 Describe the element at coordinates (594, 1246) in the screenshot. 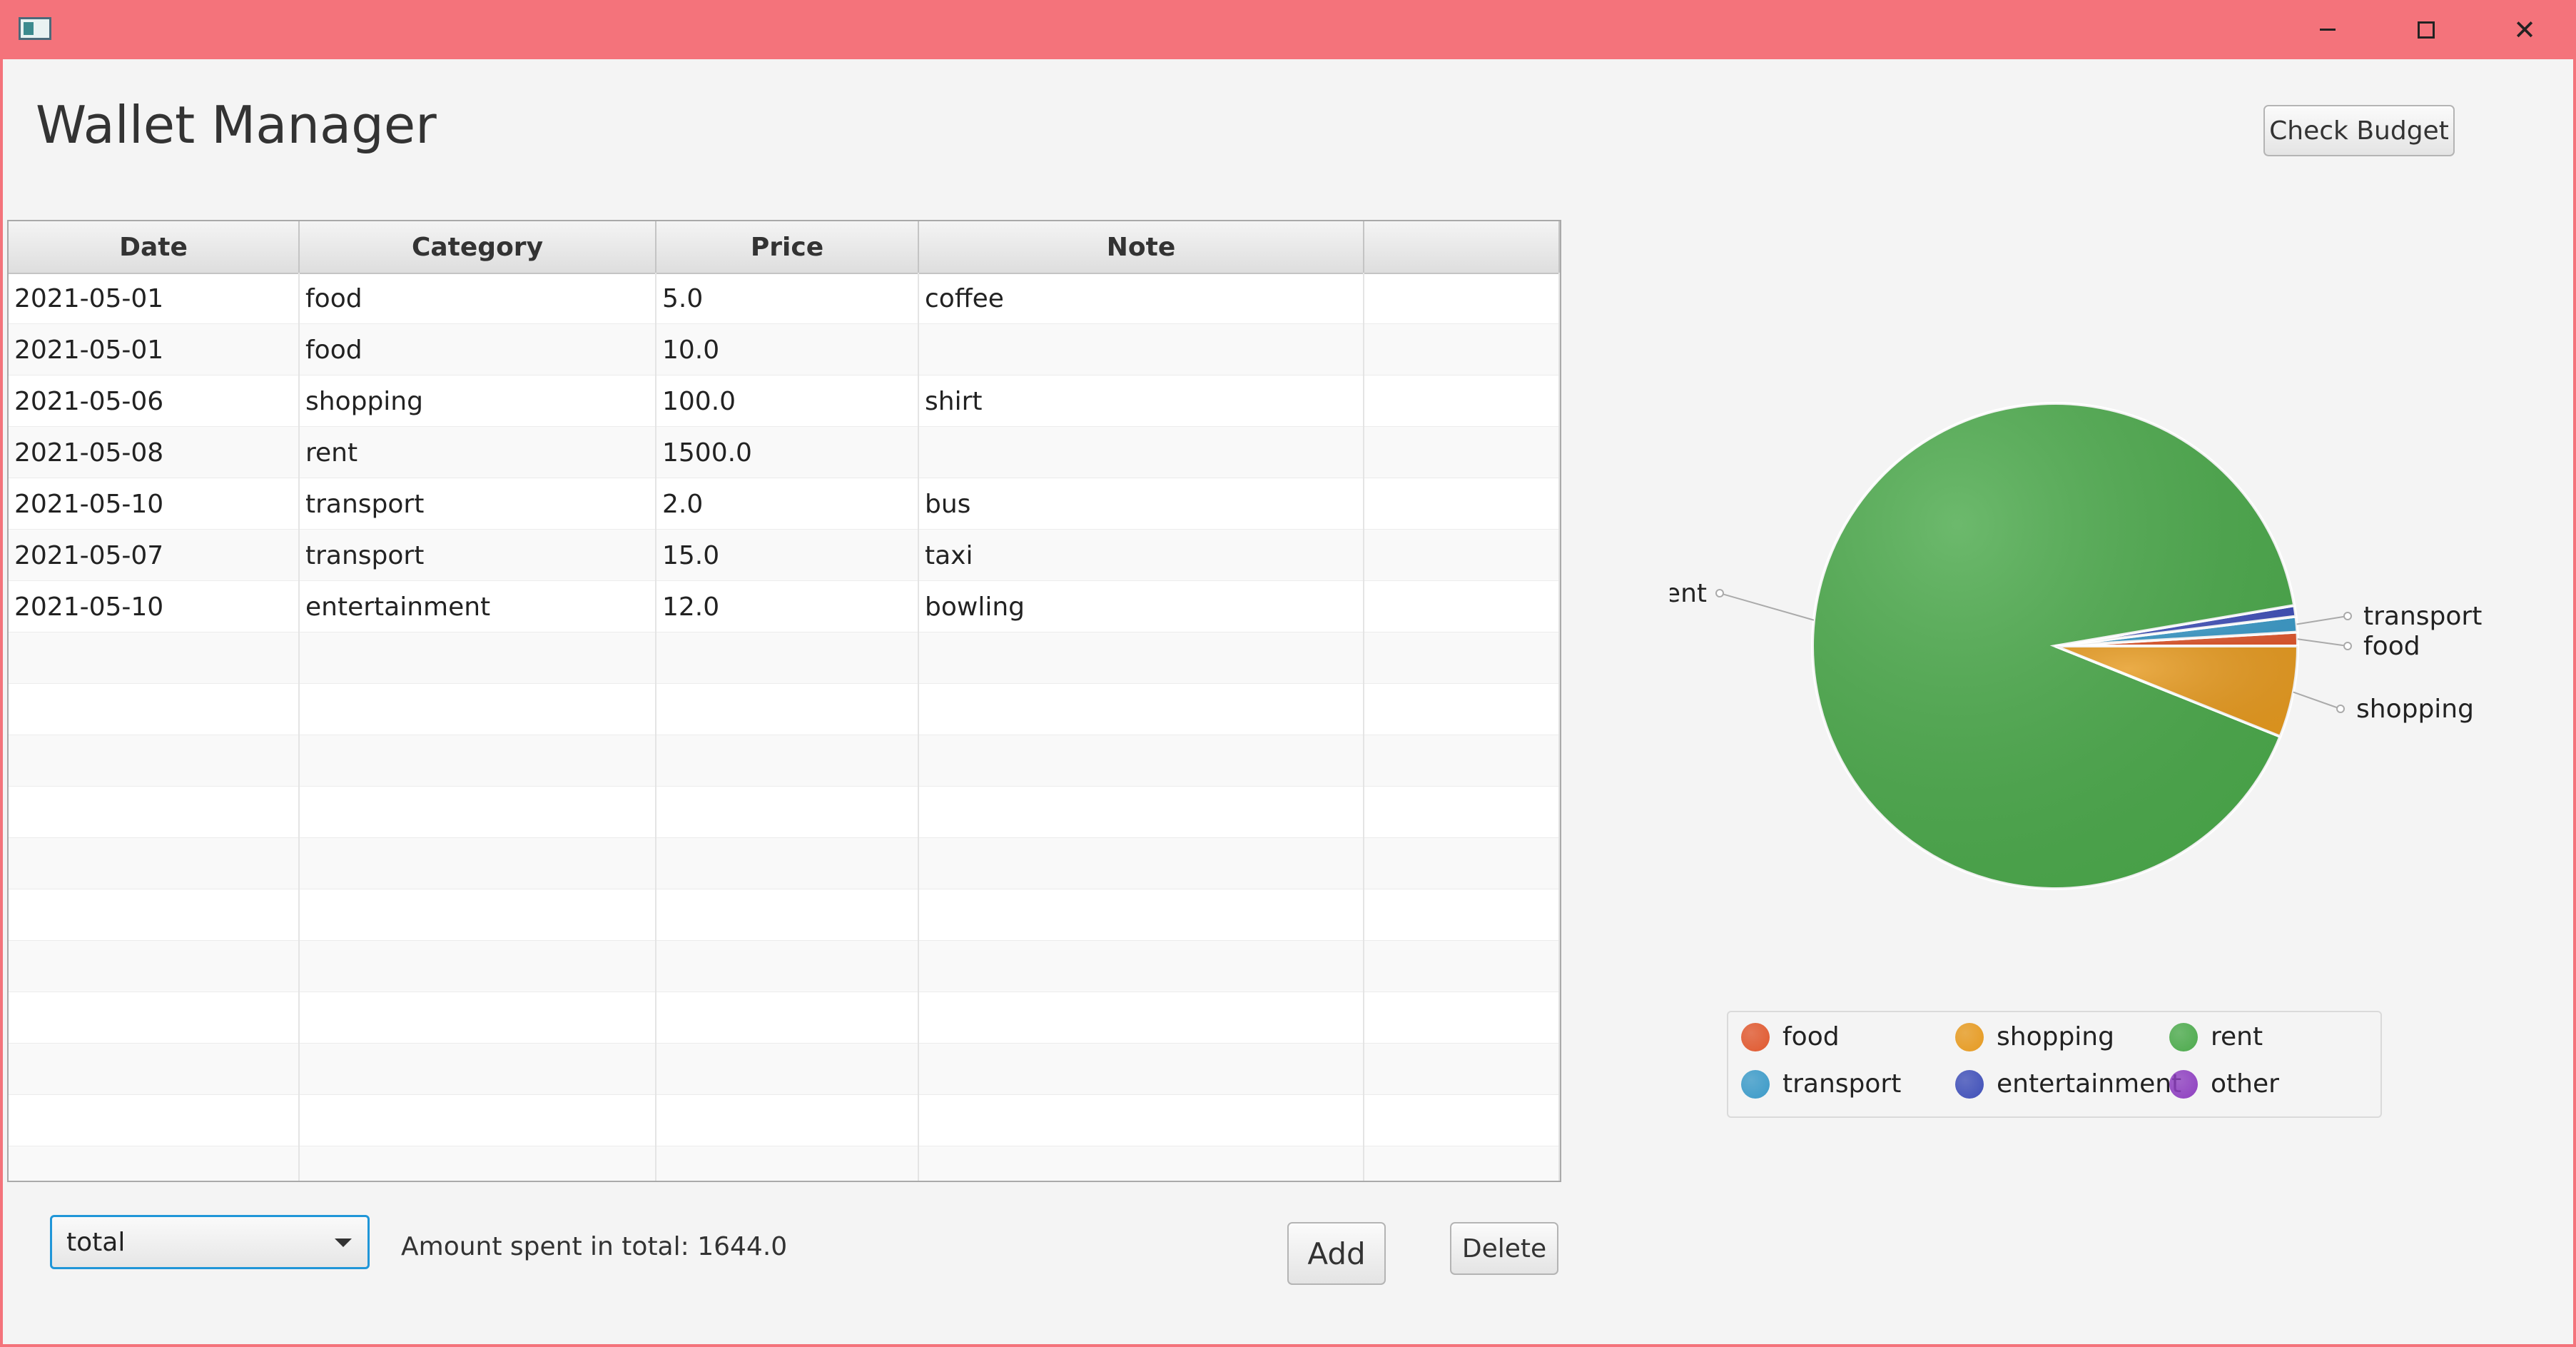

I see `amount-spent-text: Amount spent in total: 1644.0` at that location.